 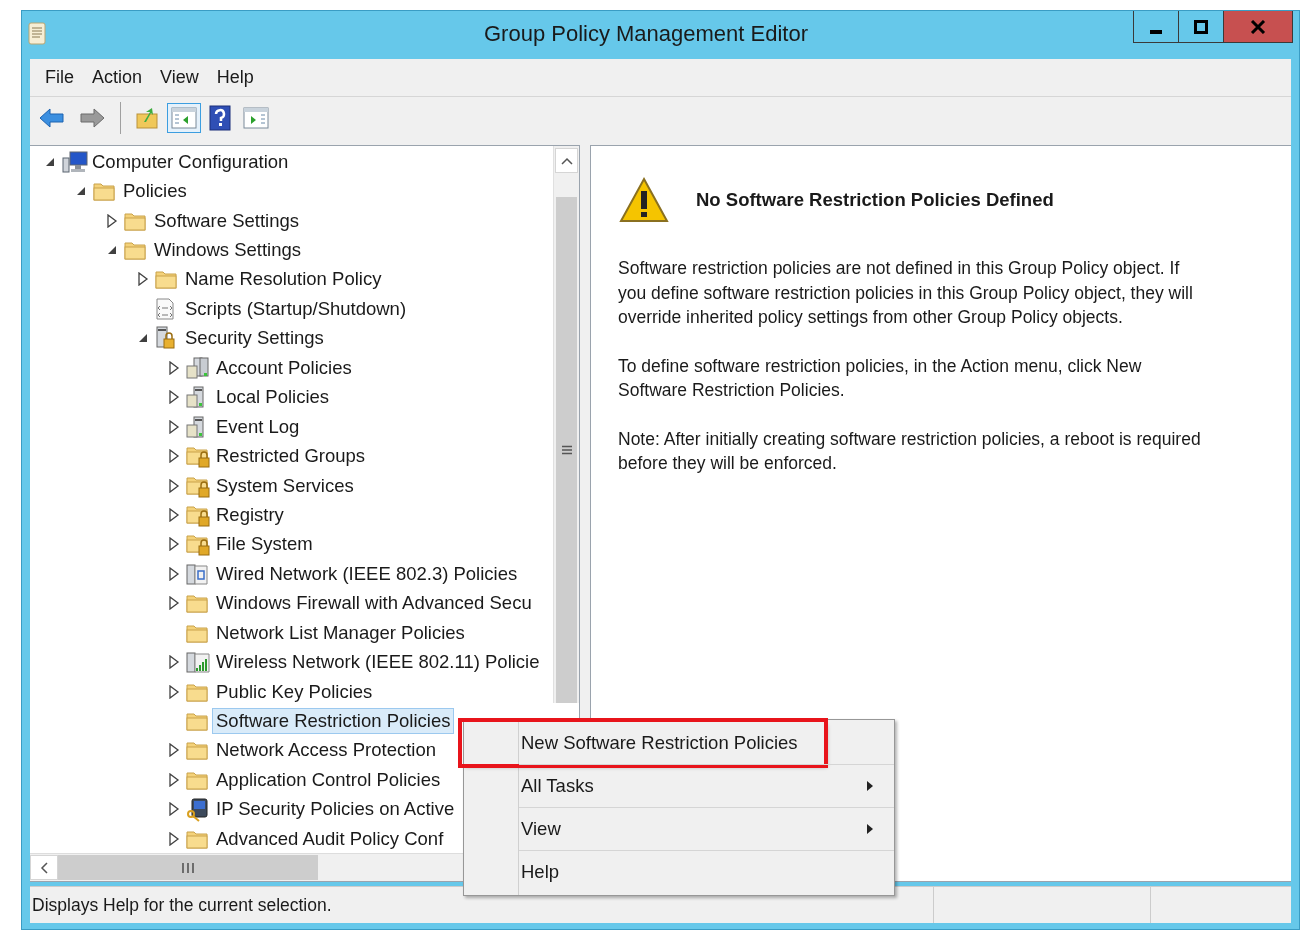 I want to click on close-button, so click(x=1258, y=27).